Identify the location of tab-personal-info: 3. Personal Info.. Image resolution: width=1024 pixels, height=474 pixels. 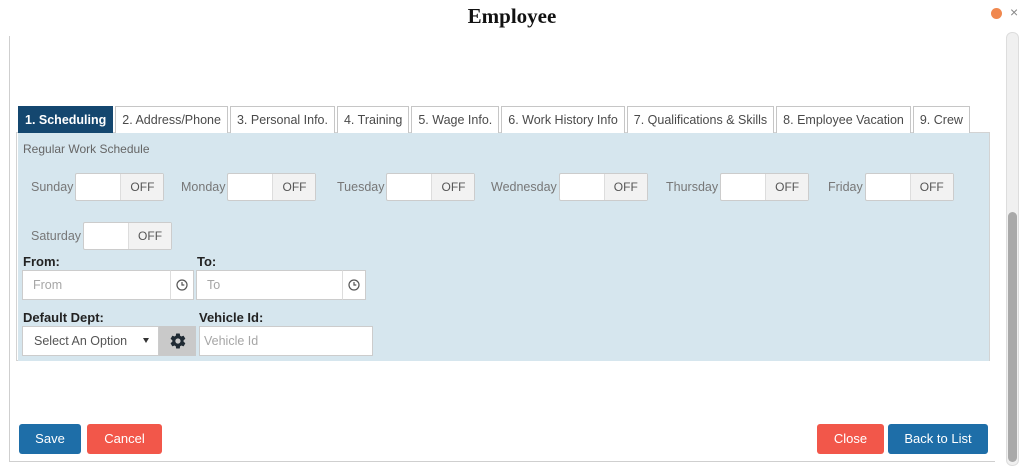
(282, 119).